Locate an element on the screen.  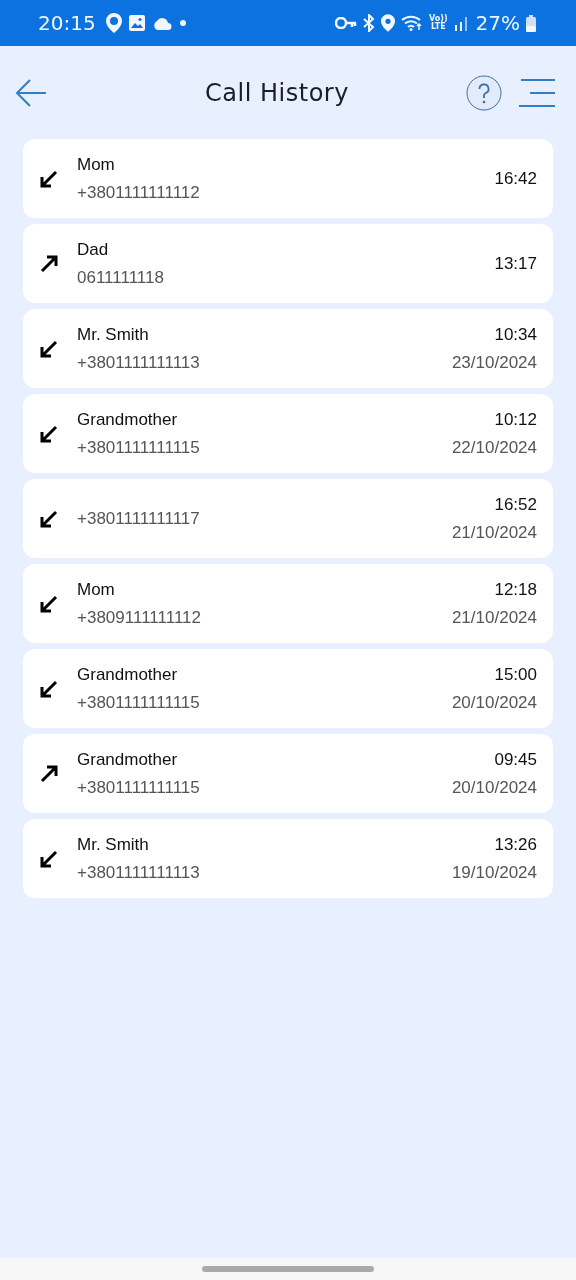
battery-percent: 27% is located at coordinates (497, 23).